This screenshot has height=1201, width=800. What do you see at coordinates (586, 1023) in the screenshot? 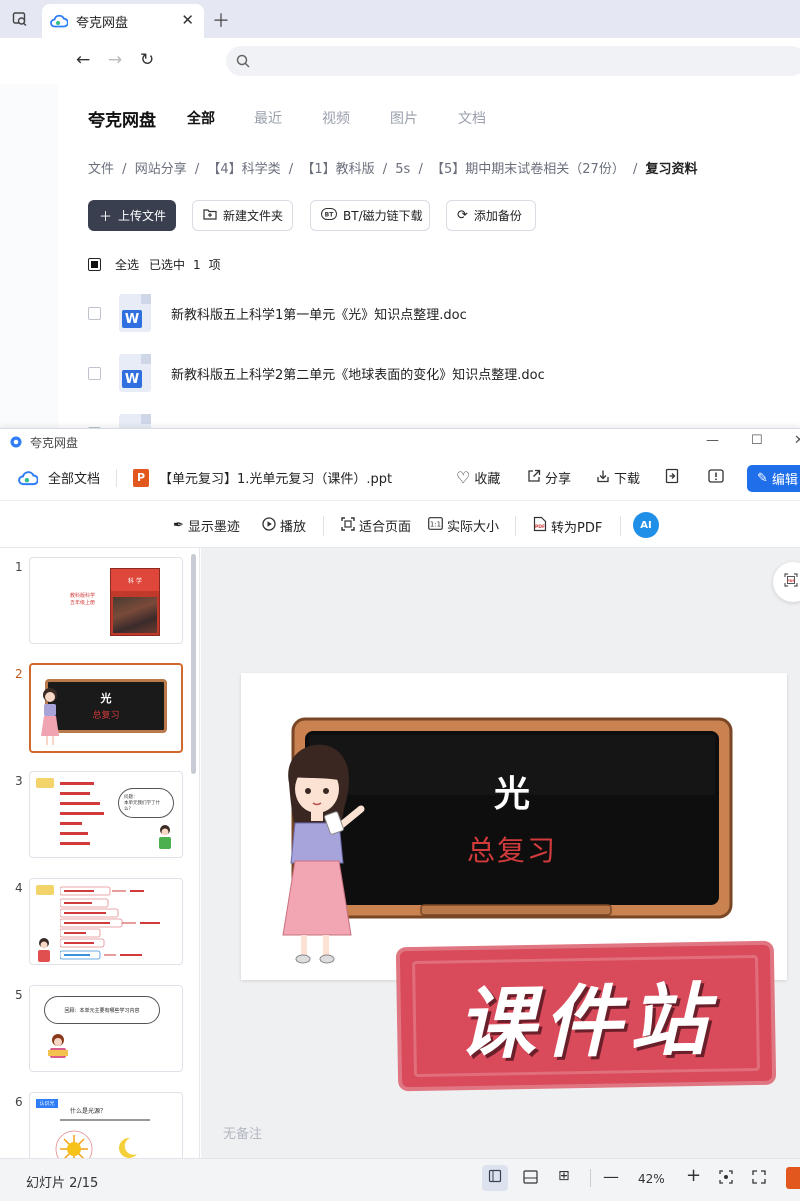
I see `watermark-text: 课件站` at bounding box center [586, 1023].